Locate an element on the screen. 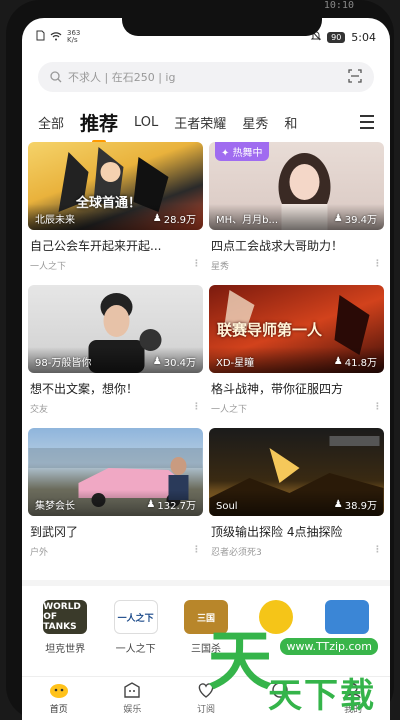 Image resolution: width=400 pixels, height=720 pixels. dancing-badge: ✦ 热舞中 is located at coordinates (242, 151).